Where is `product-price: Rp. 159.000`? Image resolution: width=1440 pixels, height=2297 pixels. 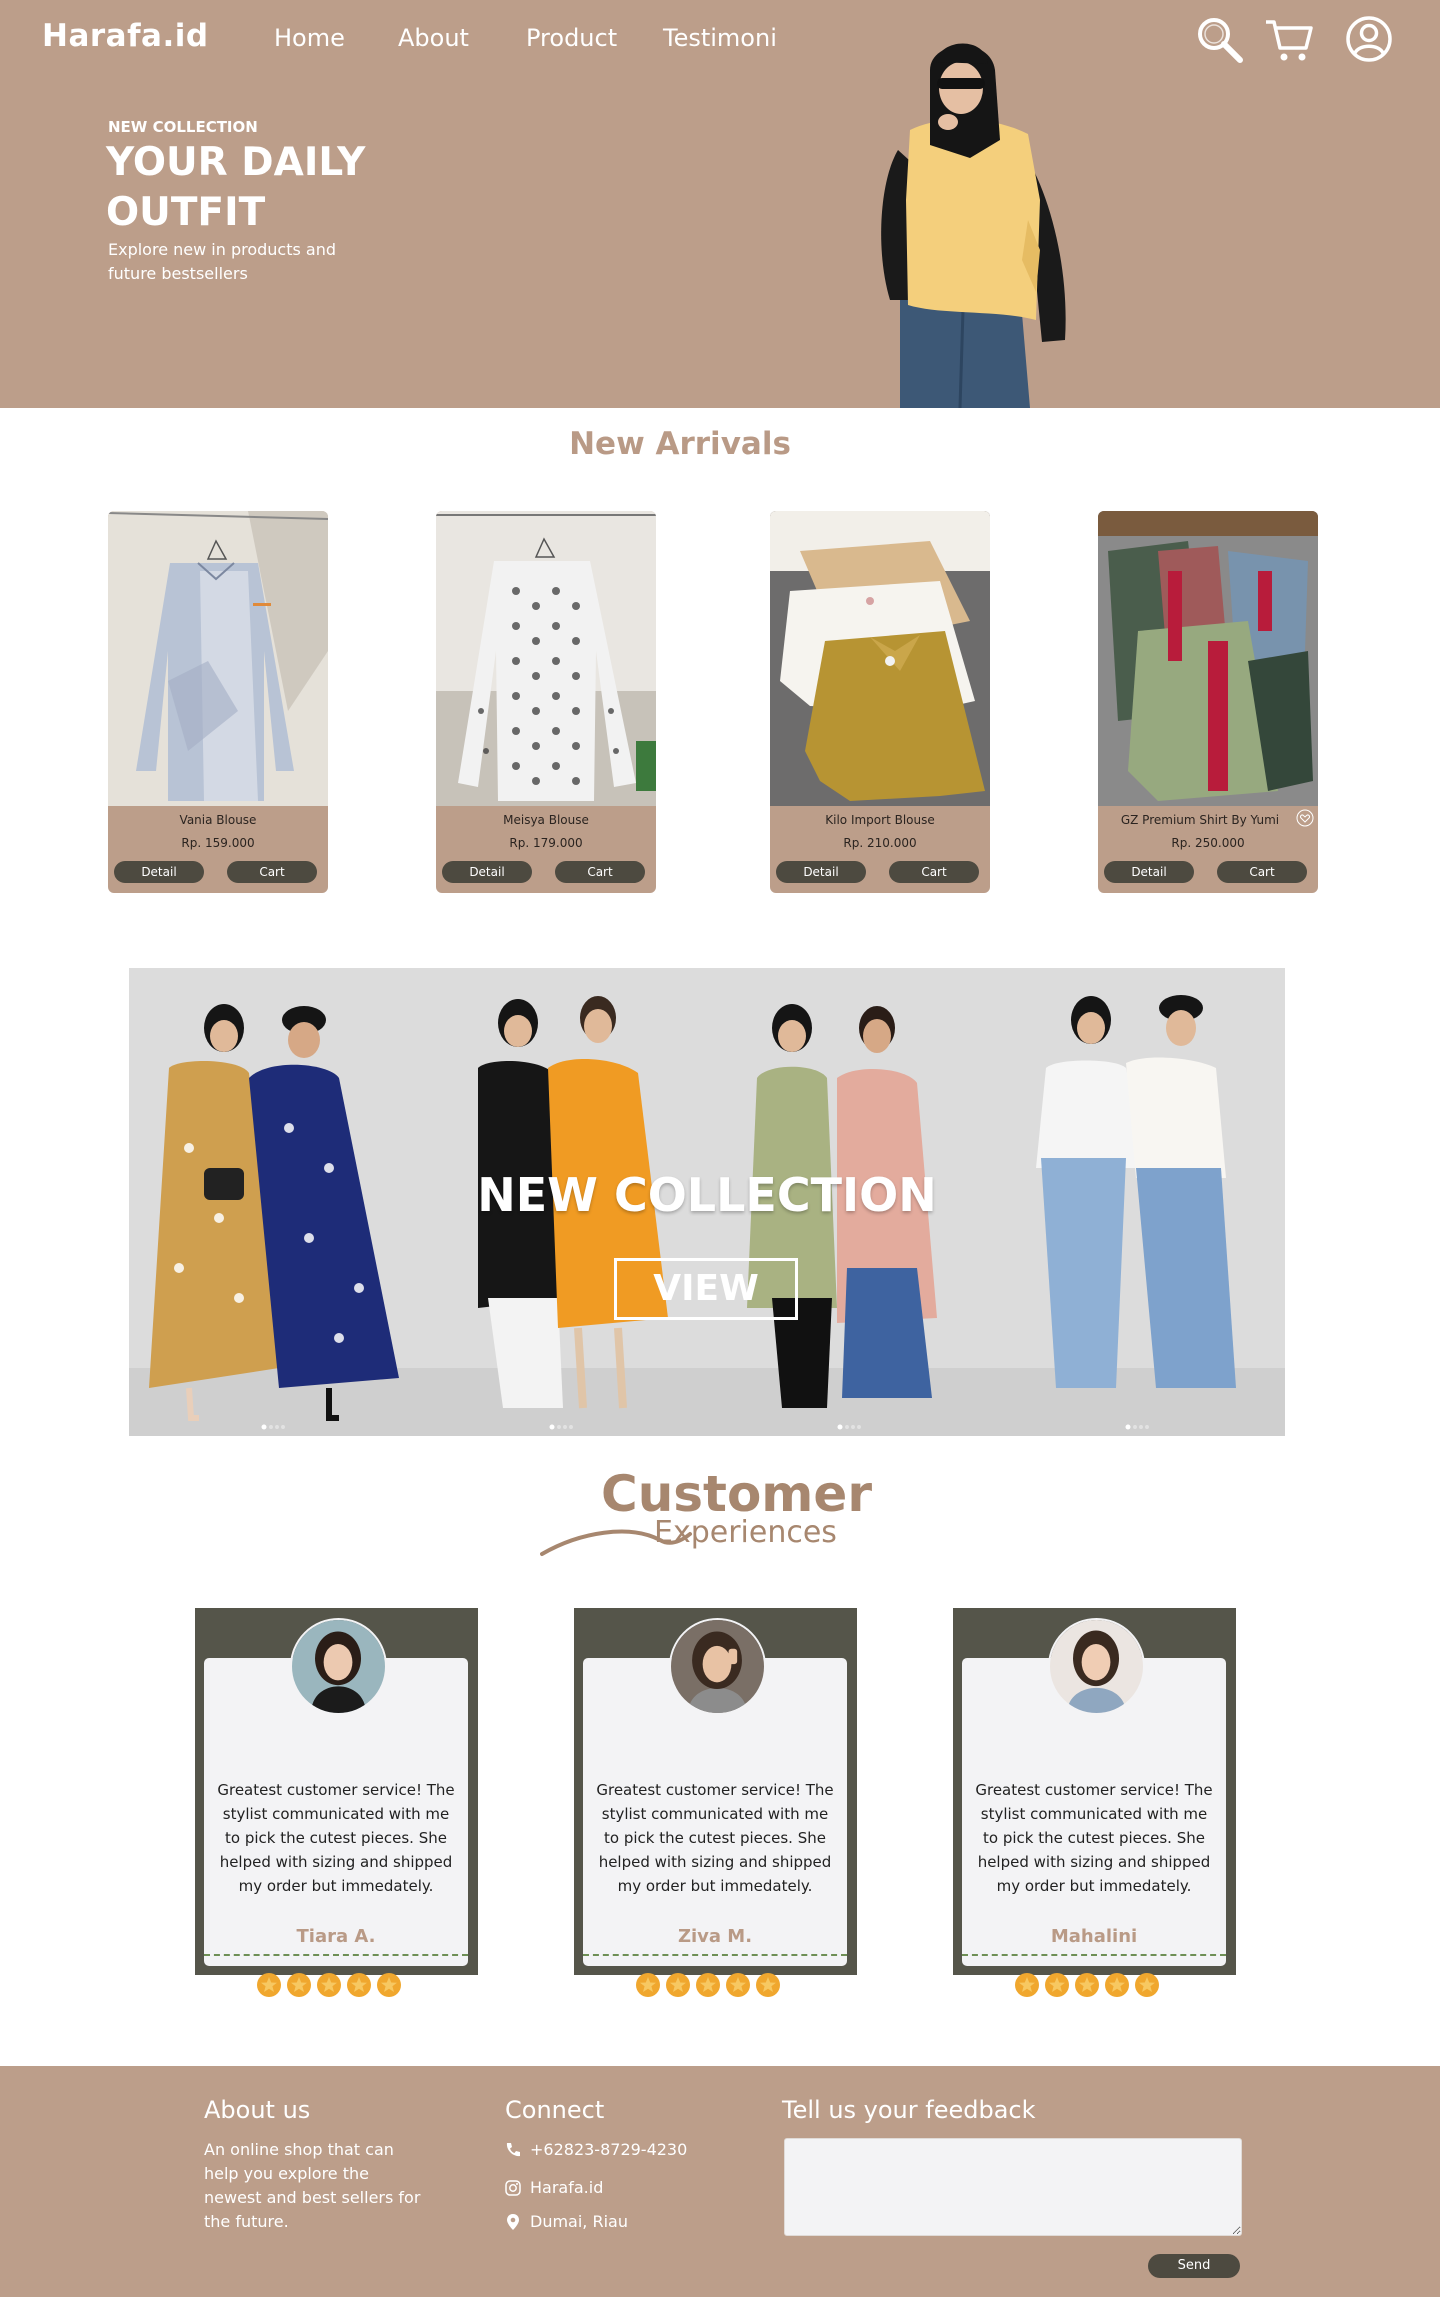
product-price: Rp. 159.000 is located at coordinates (218, 843).